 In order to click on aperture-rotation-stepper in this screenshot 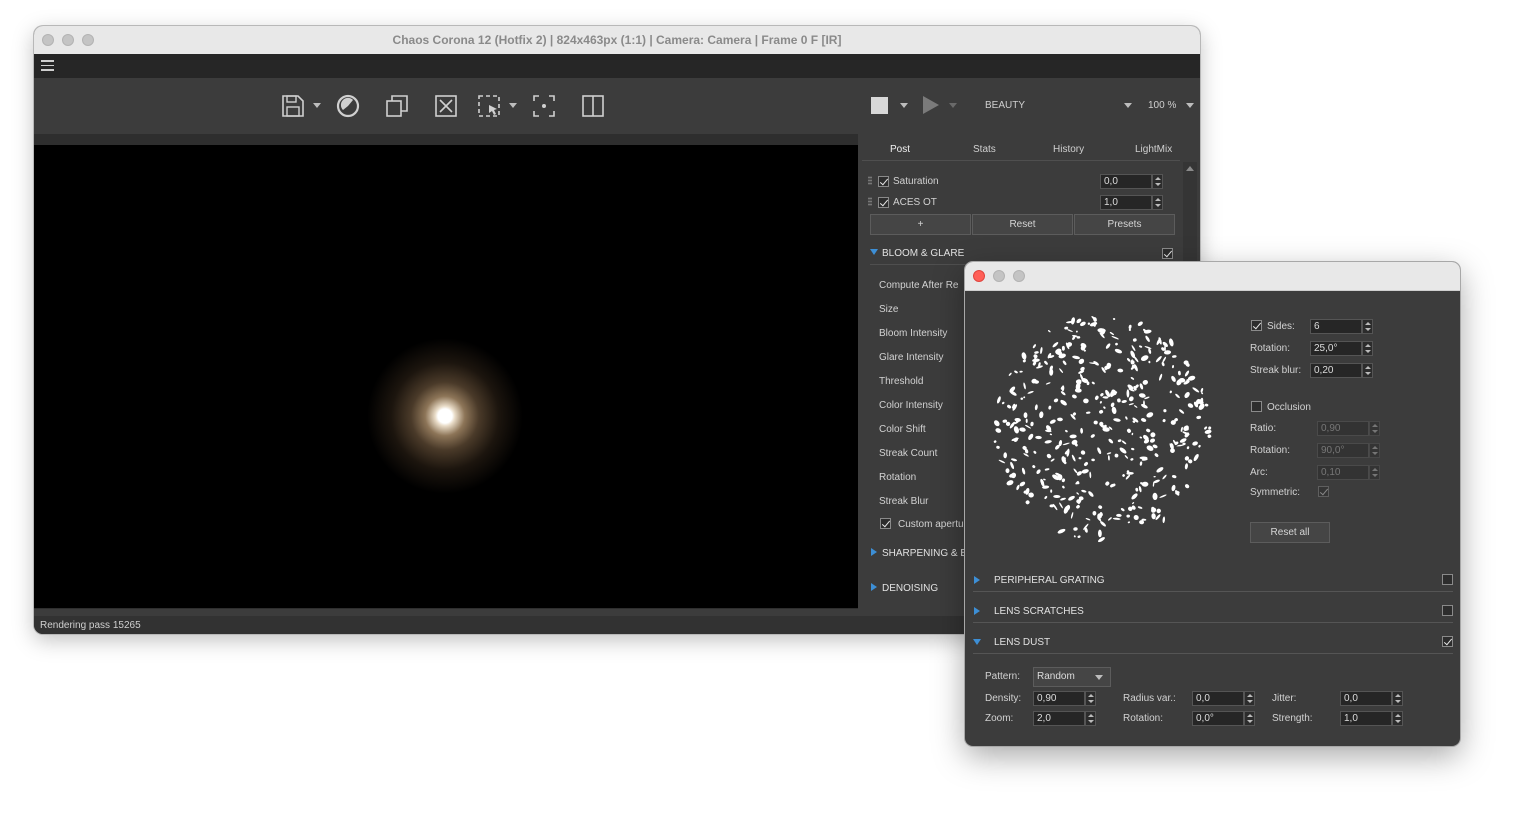, I will do `click(1367, 348)`.